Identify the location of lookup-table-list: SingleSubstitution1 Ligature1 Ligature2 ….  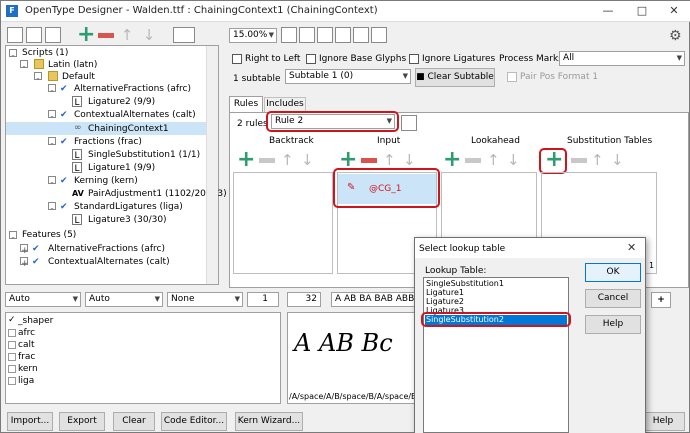
(496, 355).